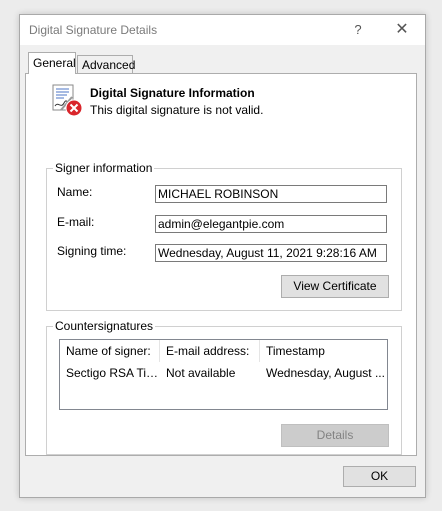  What do you see at coordinates (92, 251) in the screenshot?
I see `signing-time-label: Signing time:` at bounding box center [92, 251].